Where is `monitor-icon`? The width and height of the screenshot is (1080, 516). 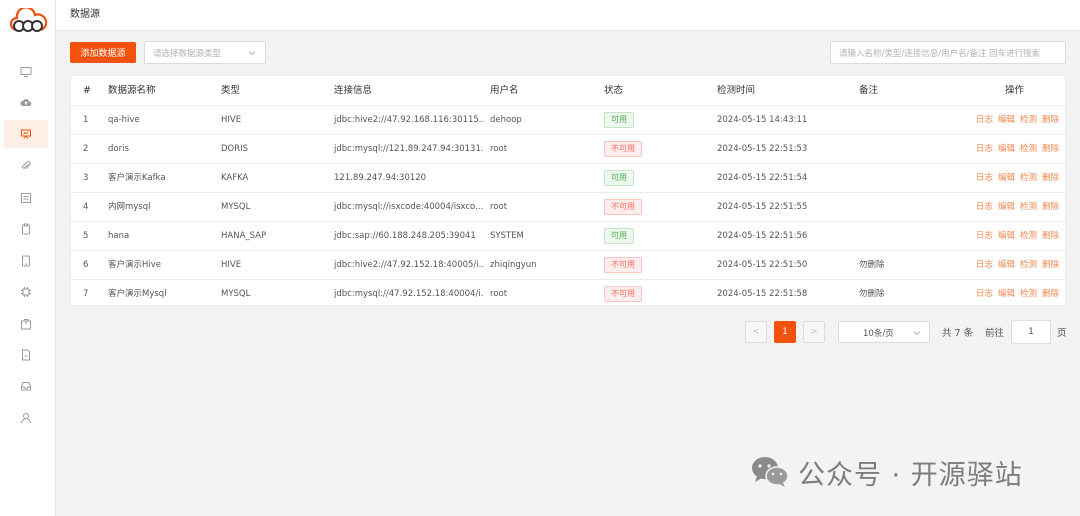 monitor-icon is located at coordinates (26, 72).